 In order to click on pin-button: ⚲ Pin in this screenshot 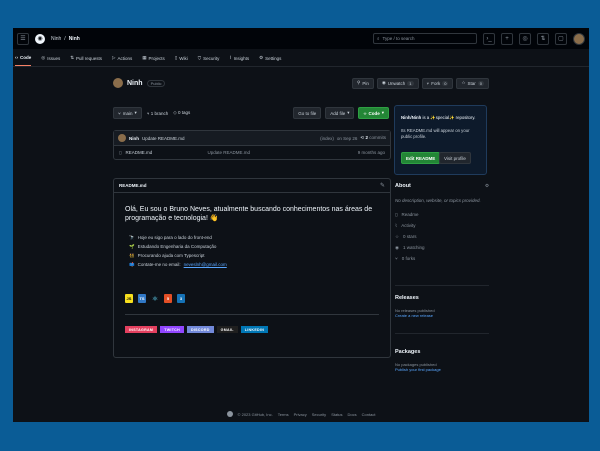, I will do `click(363, 83)`.